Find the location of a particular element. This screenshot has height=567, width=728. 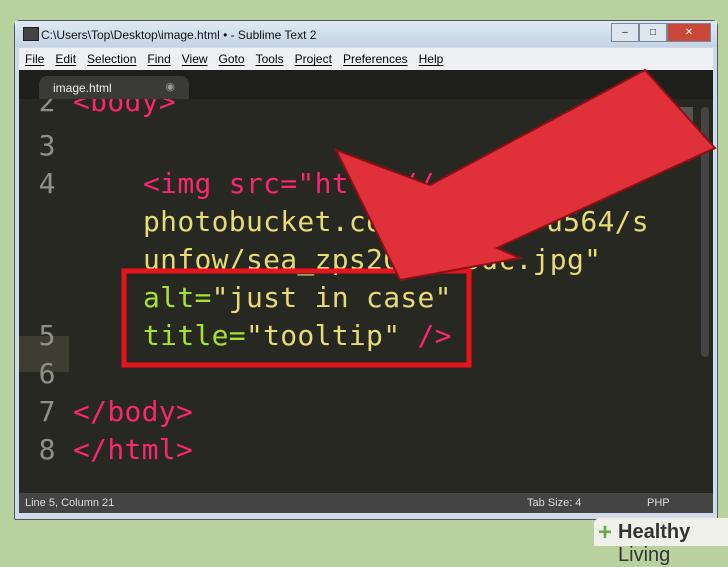

highlight-box is located at coordinates (296, 318).